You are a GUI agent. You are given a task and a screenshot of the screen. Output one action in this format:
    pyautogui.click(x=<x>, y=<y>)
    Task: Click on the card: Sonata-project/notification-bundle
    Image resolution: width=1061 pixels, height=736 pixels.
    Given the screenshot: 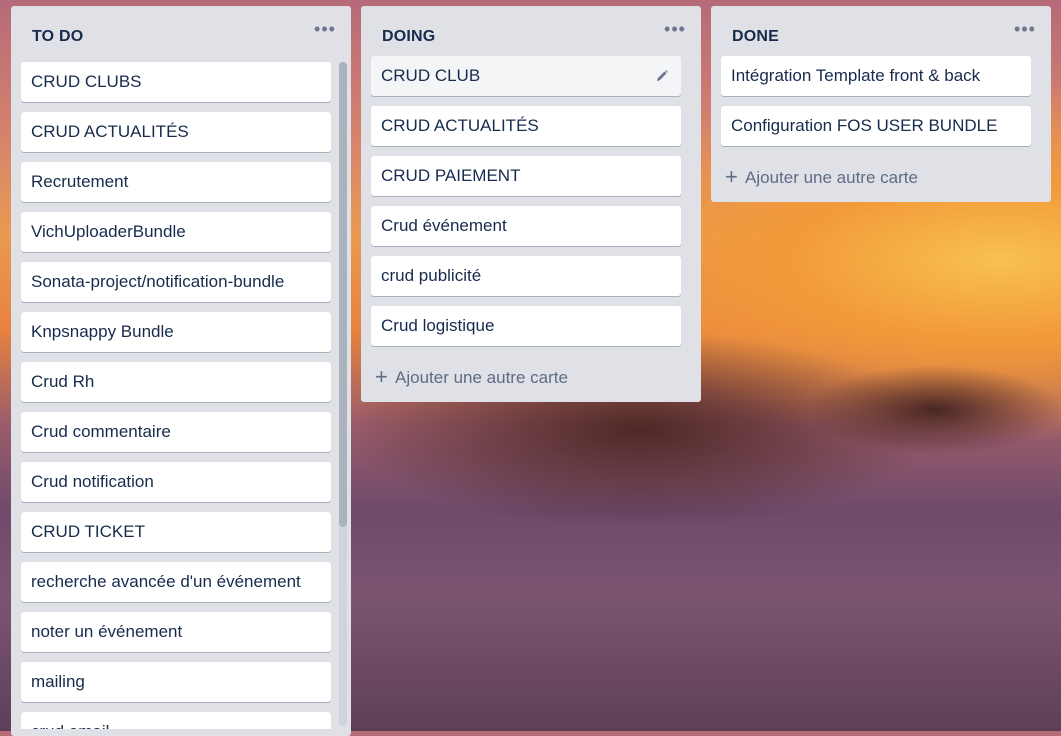 What is the action you would take?
    pyautogui.click(x=176, y=282)
    